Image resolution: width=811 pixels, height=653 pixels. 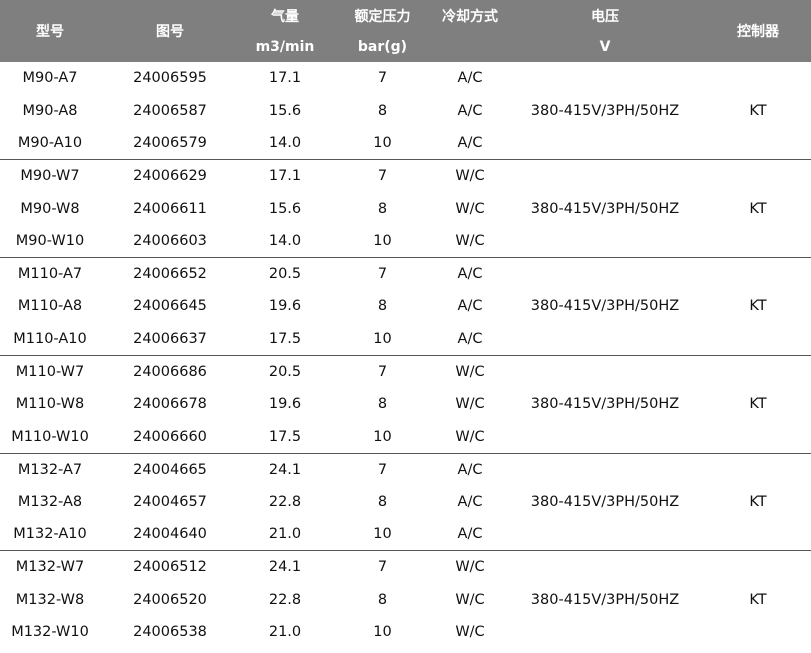 What do you see at coordinates (170, 404) in the screenshot?
I see `drawing-no-cell: 24006678` at bounding box center [170, 404].